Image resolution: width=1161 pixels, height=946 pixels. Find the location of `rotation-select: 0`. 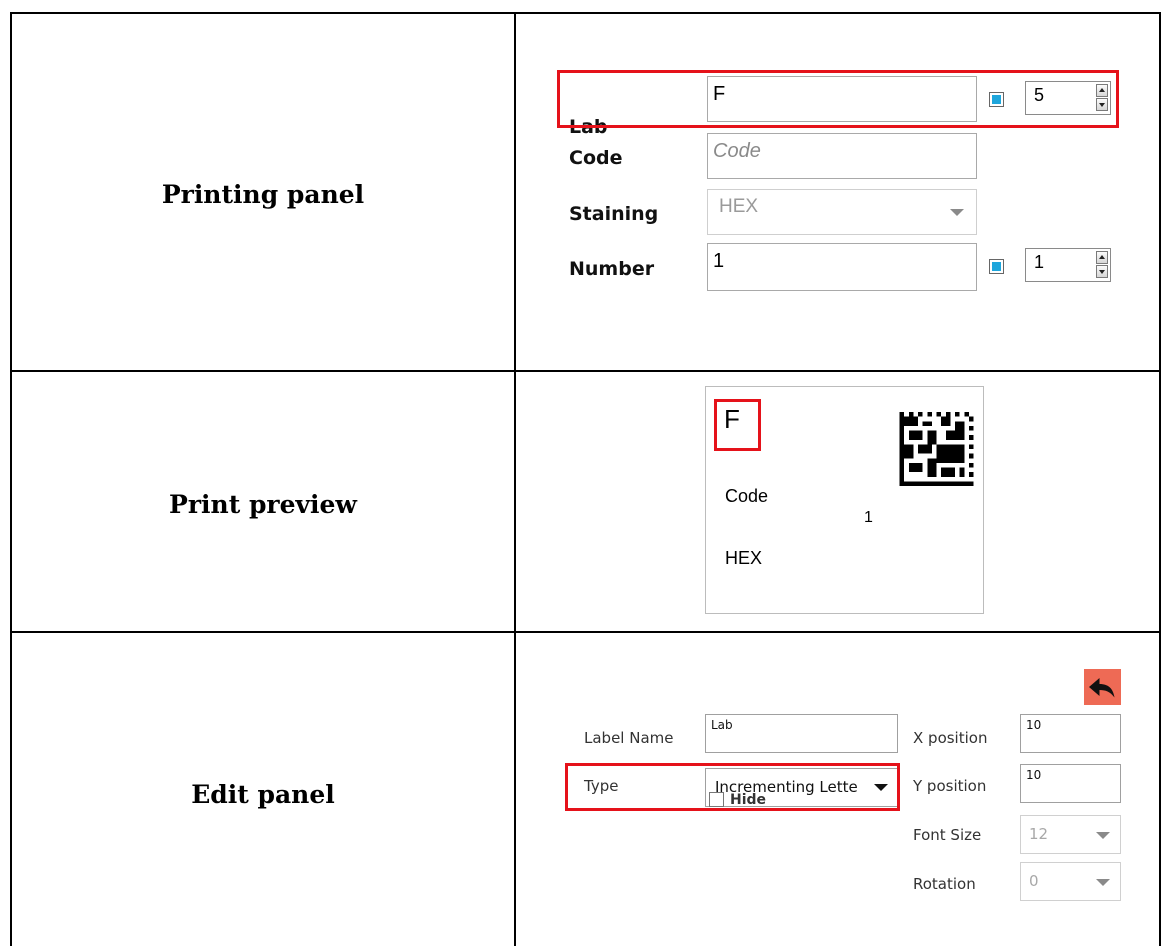

rotation-select: 0 is located at coordinates (1070, 881).